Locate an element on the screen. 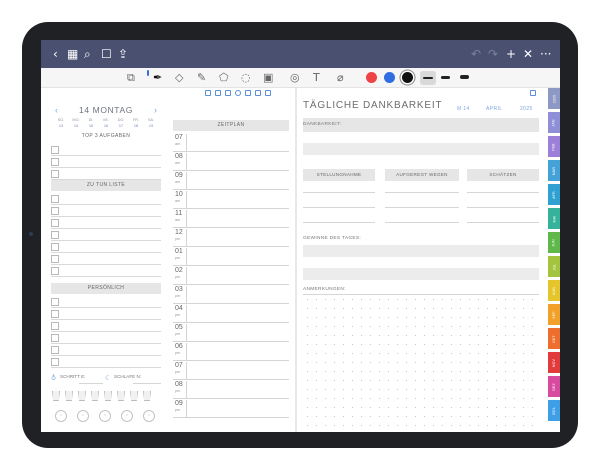 The image size is (600, 470). hour-row: 10 am is located at coordinates (231, 199).